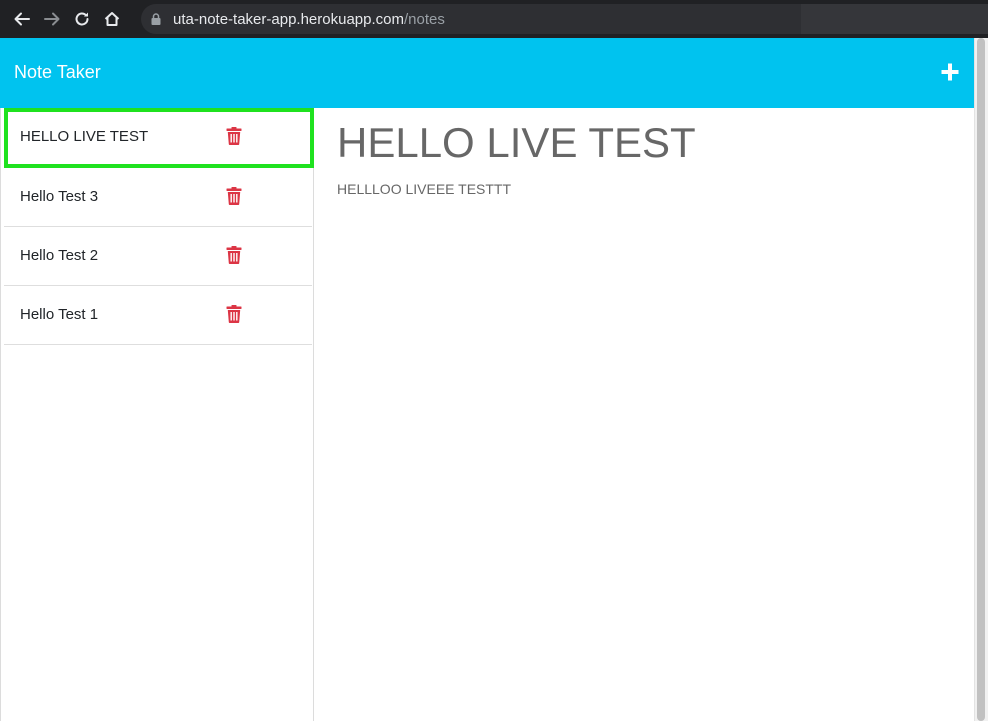 The height and width of the screenshot is (721, 988). What do you see at coordinates (156, 19) in the screenshot?
I see `lock-icon` at bounding box center [156, 19].